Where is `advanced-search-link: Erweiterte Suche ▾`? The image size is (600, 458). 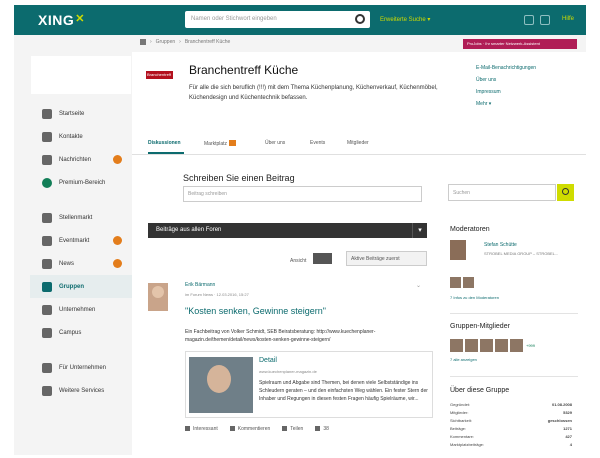
advanced-search-link: Erweiterte Suche ▾ is located at coordinates (405, 19).